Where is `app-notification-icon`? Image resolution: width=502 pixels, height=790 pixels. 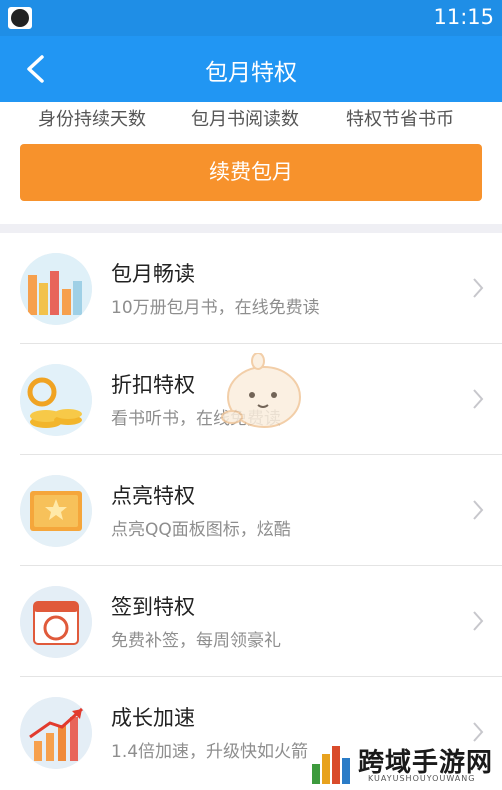 app-notification-icon is located at coordinates (20, 18).